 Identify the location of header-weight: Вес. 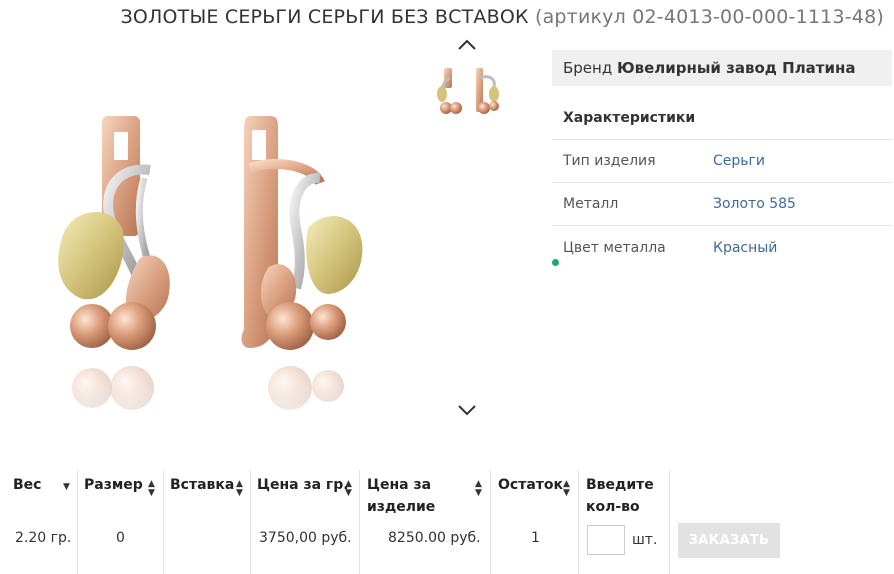
(27, 485).